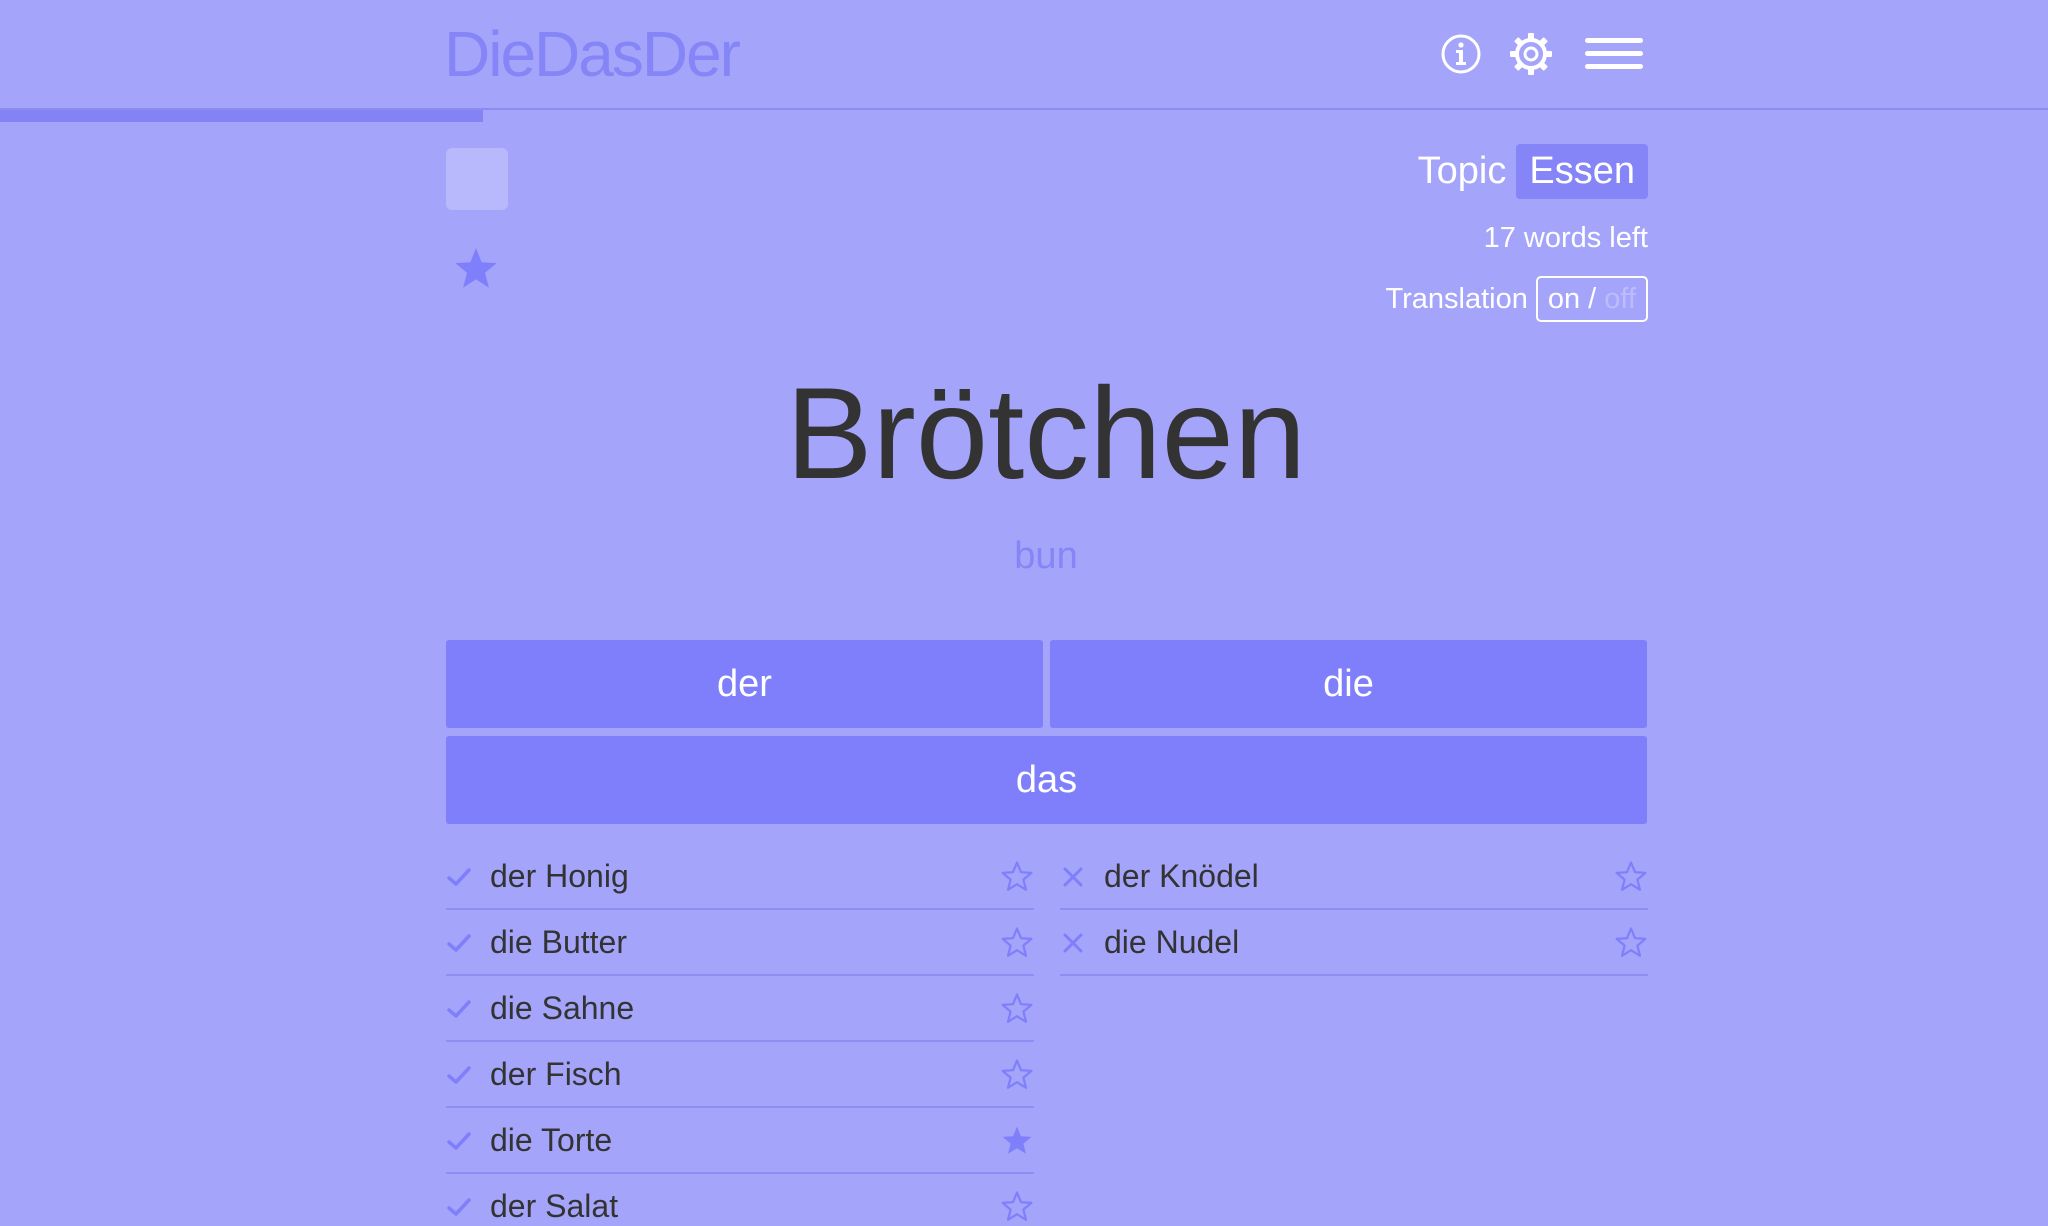  What do you see at coordinates (1181, 876) in the screenshot?
I see `history-word: der Knödel` at bounding box center [1181, 876].